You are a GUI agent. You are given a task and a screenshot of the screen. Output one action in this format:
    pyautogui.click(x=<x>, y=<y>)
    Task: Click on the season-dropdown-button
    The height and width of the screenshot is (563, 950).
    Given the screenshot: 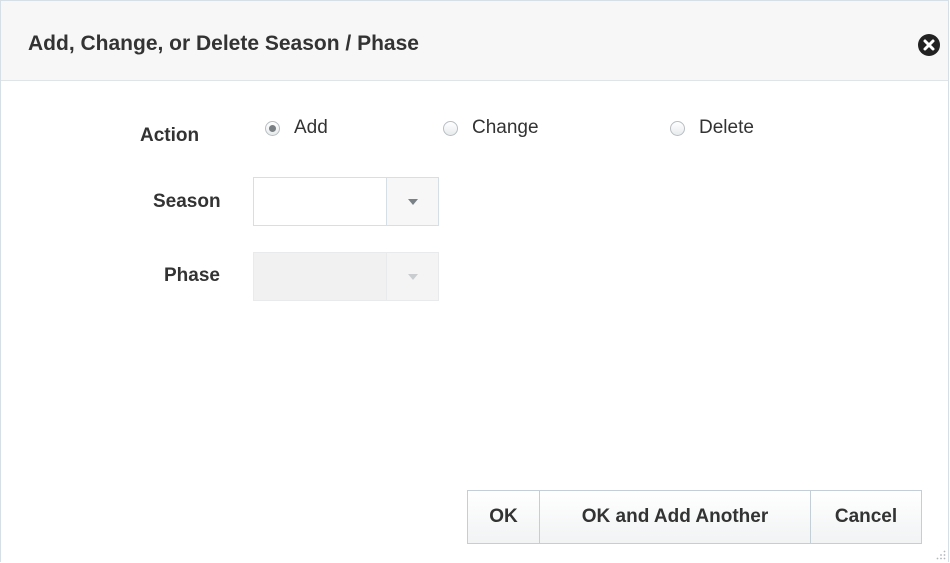 What is the action you would take?
    pyautogui.click(x=412, y=201)
    